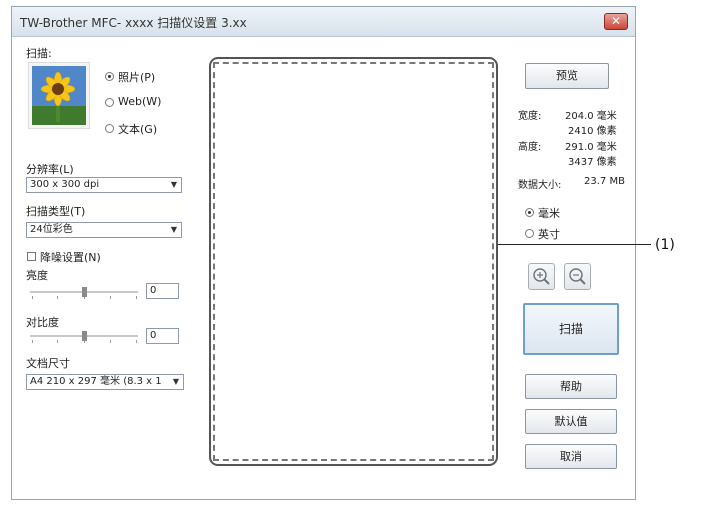  What do you see at coordinates (592, 131) in the screenshot?
I see `width-px-value: 2410 像素` at bounding box center [592, 131].